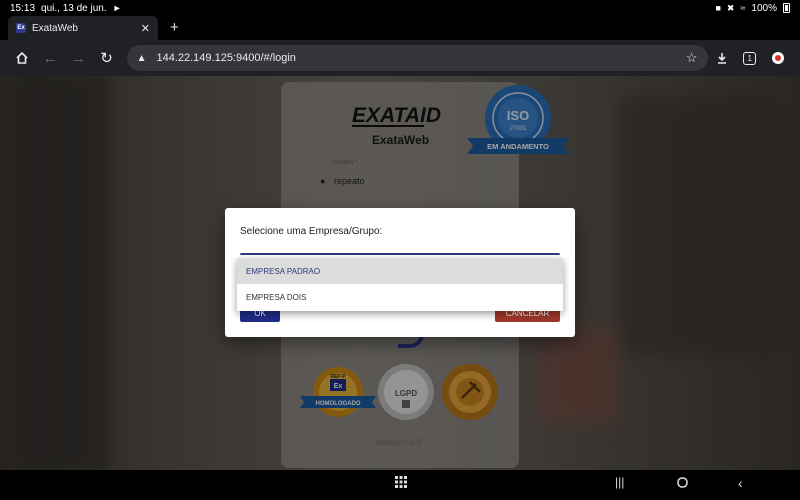 The height and width of the screenshot is (500, 800). Describe the element at coordinates (74, 8) in the screenshot. I see `status-date: qui., 13 de jun.` at that location.